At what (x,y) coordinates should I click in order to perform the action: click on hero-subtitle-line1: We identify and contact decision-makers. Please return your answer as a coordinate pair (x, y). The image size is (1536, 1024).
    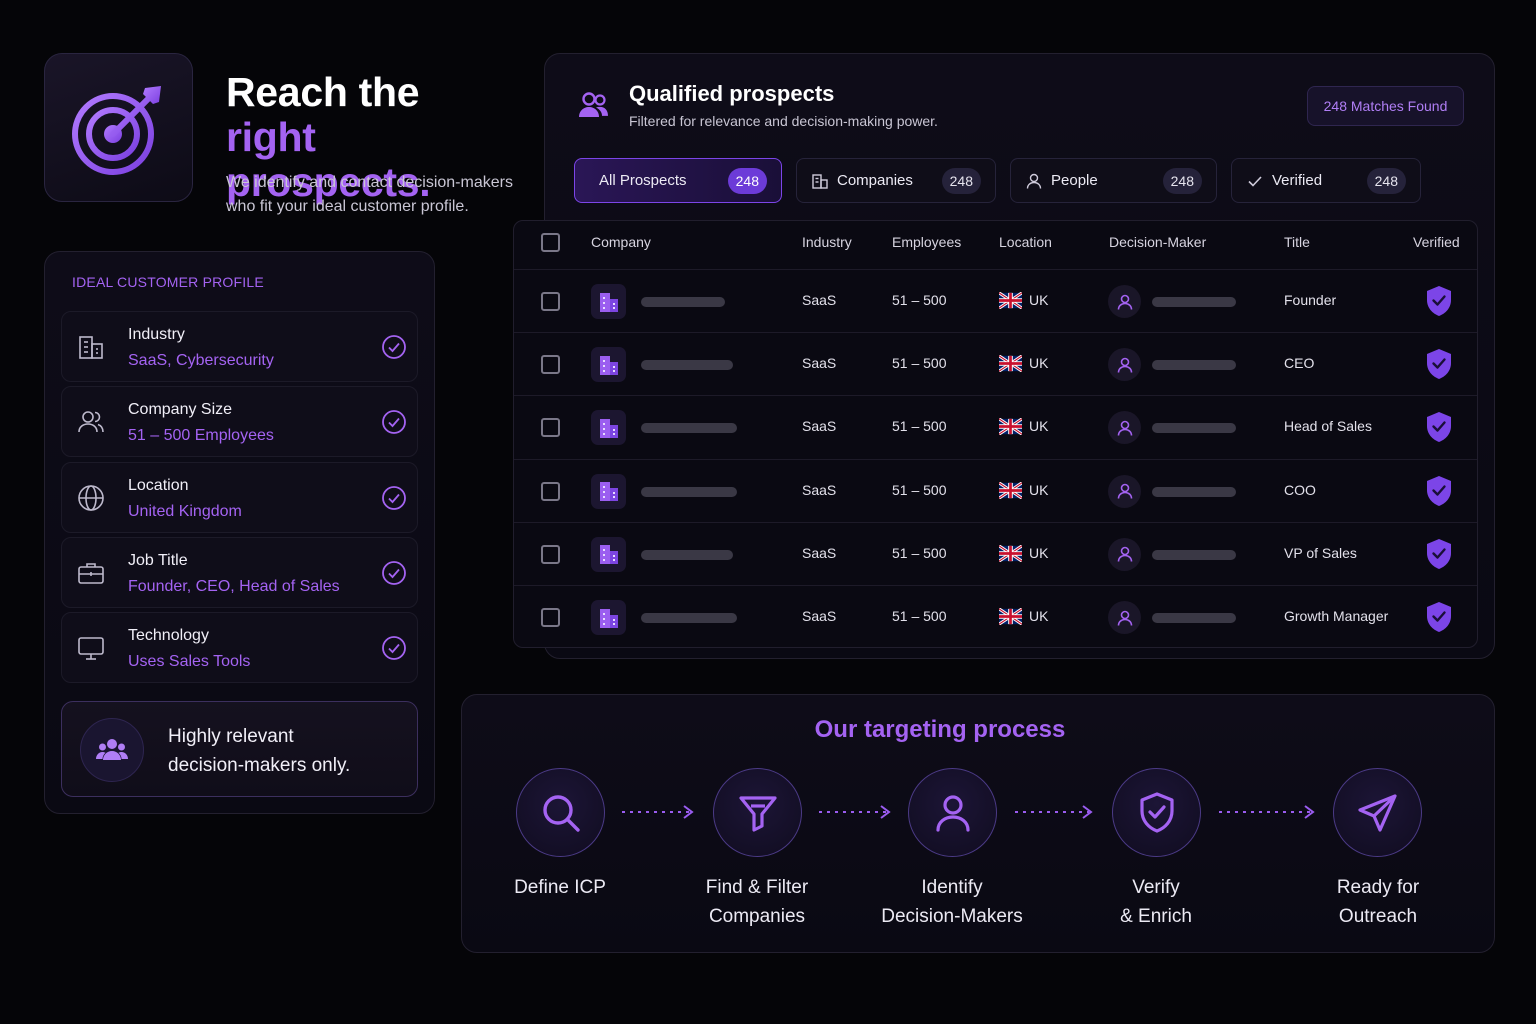
    Looking at the image, I should click on (369, 182).